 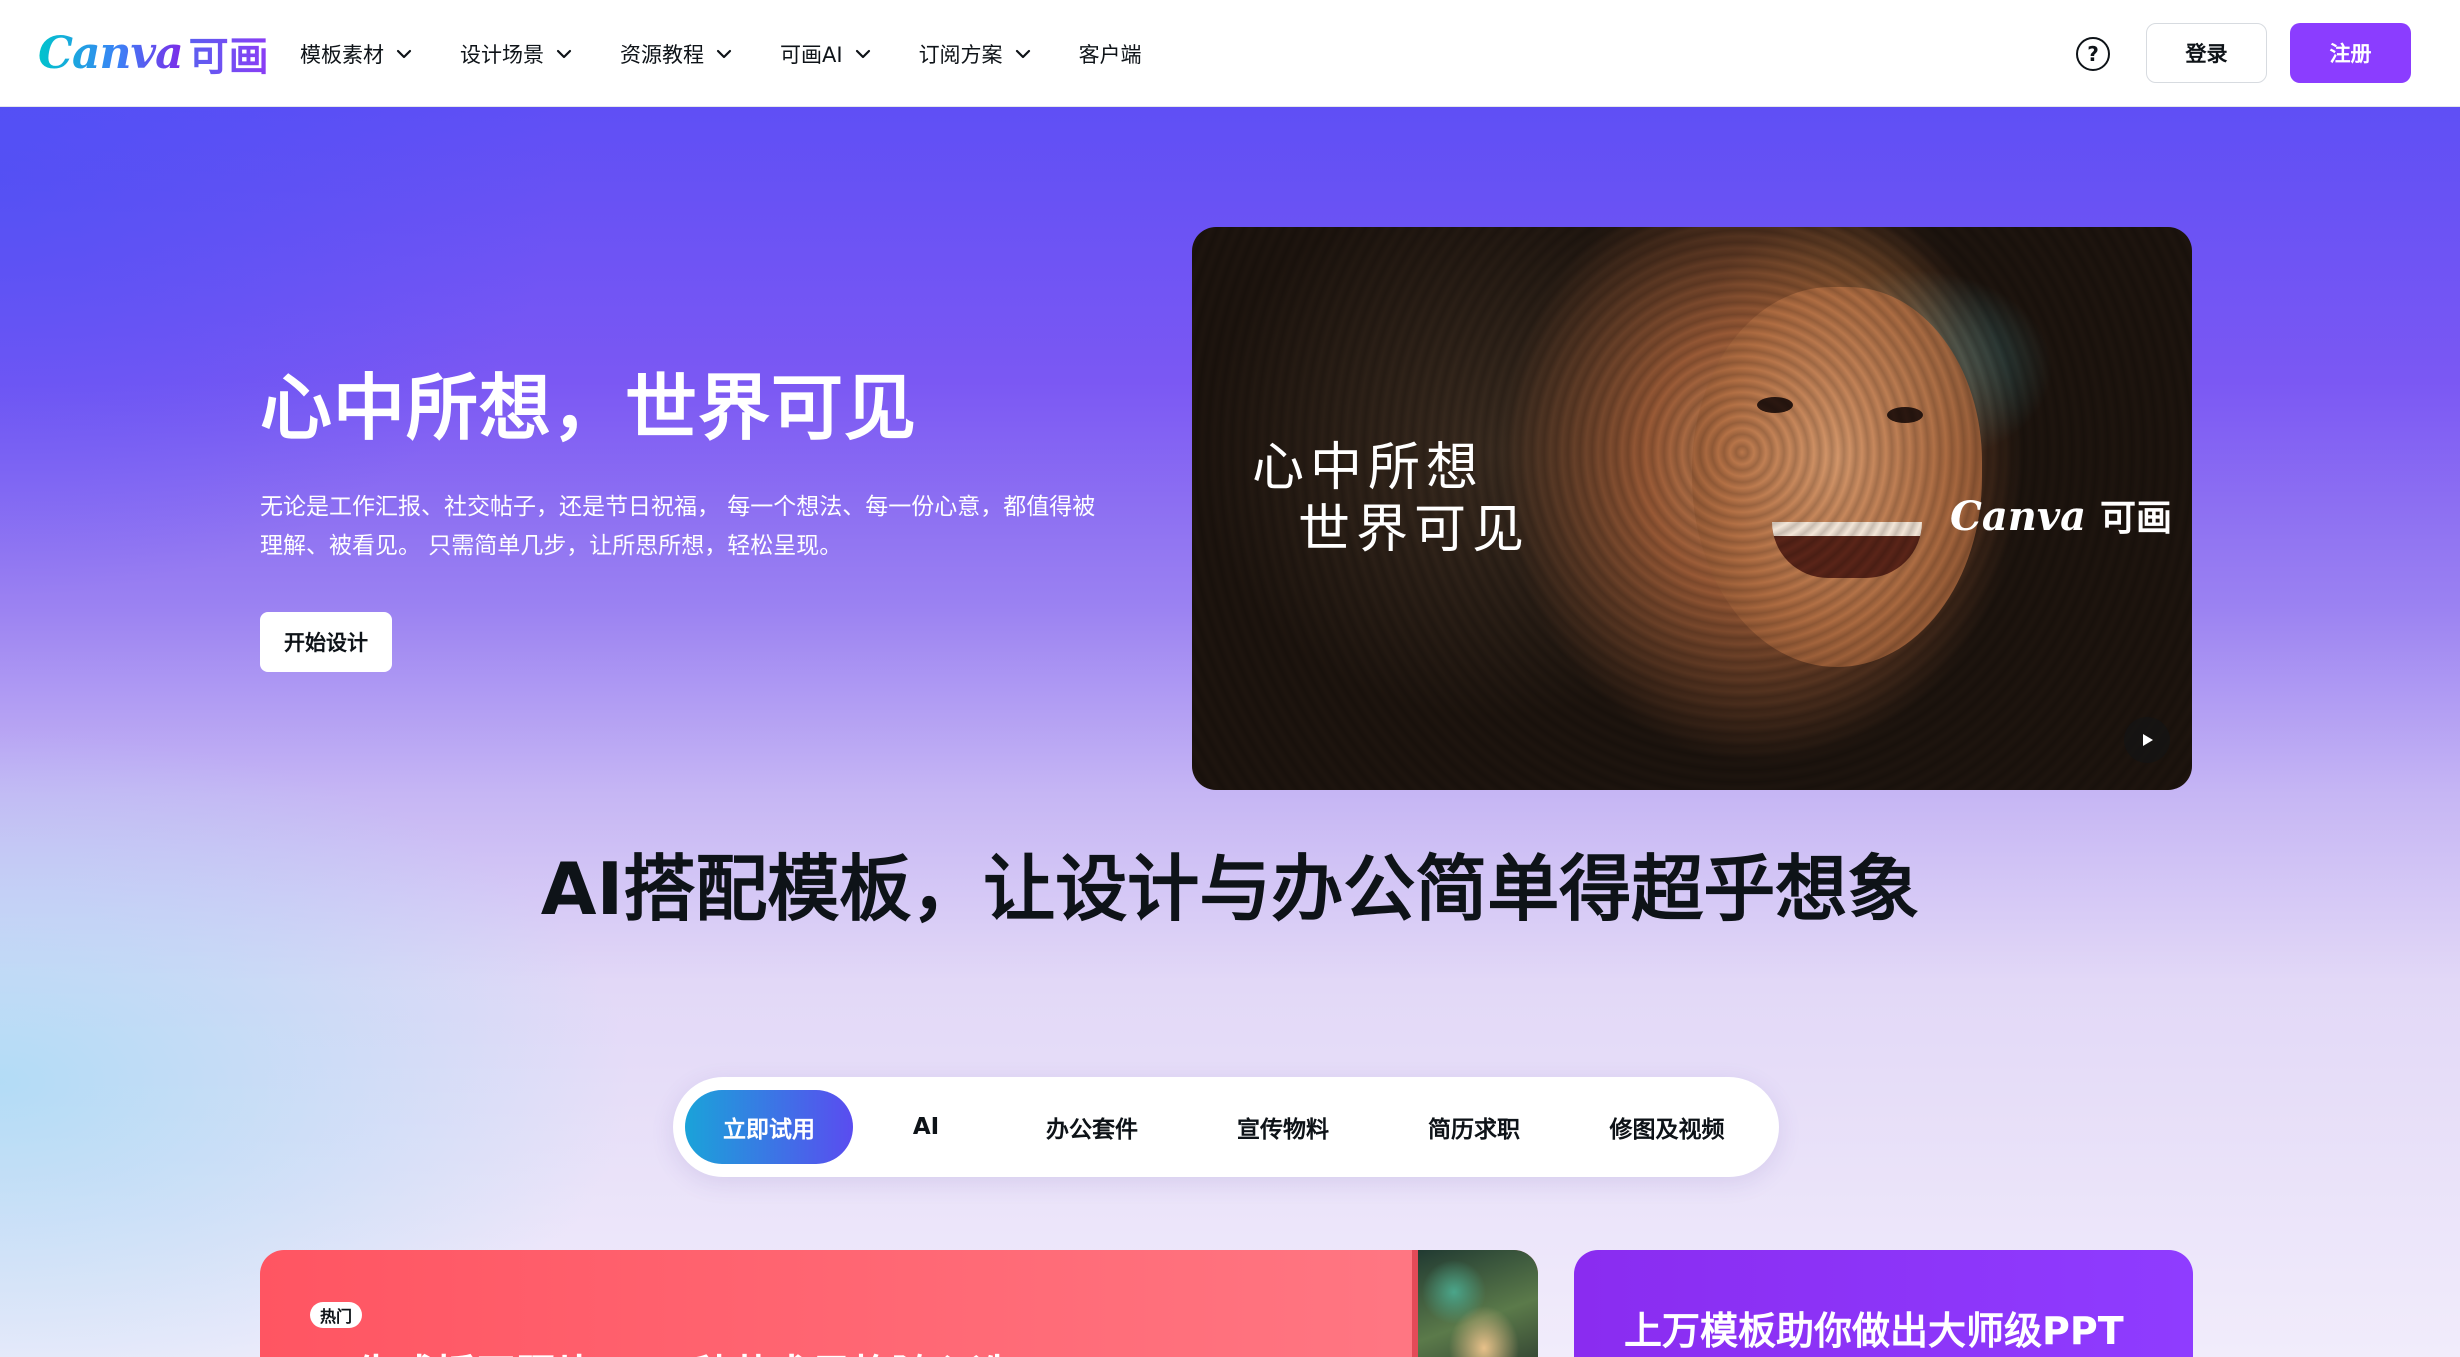 What do you see at coordinates (926, 1127) in the screenshot?
I see `tab-ai: AI` at bounding box center [926, 1127].